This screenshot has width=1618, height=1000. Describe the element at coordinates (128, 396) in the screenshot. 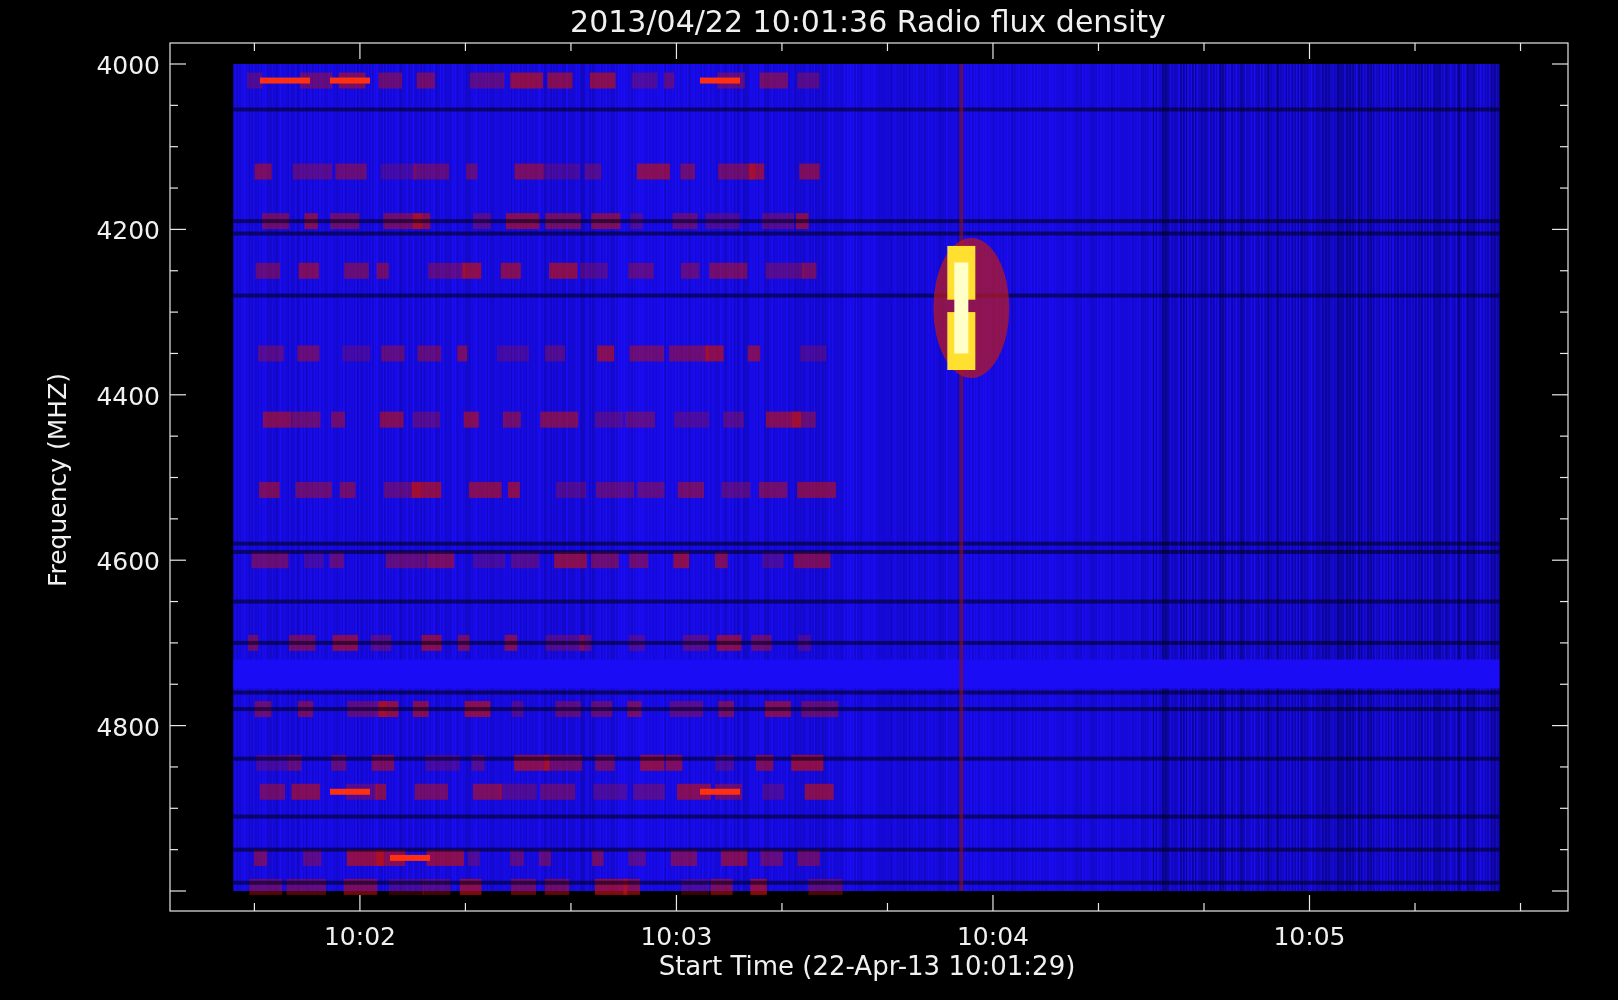

I see `tick-label: 4400` at that location.